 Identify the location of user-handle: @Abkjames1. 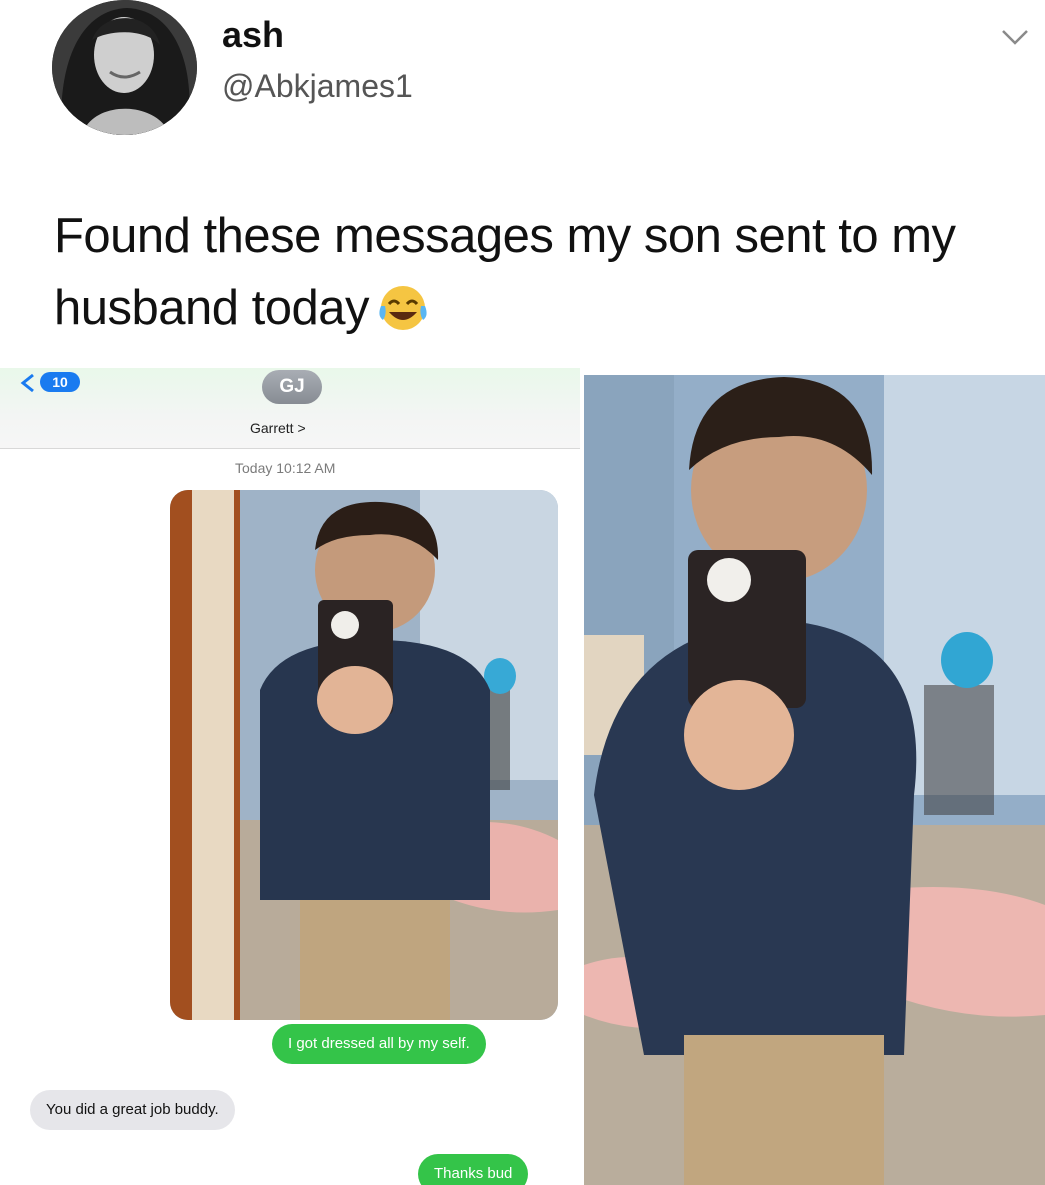
(317, 86).